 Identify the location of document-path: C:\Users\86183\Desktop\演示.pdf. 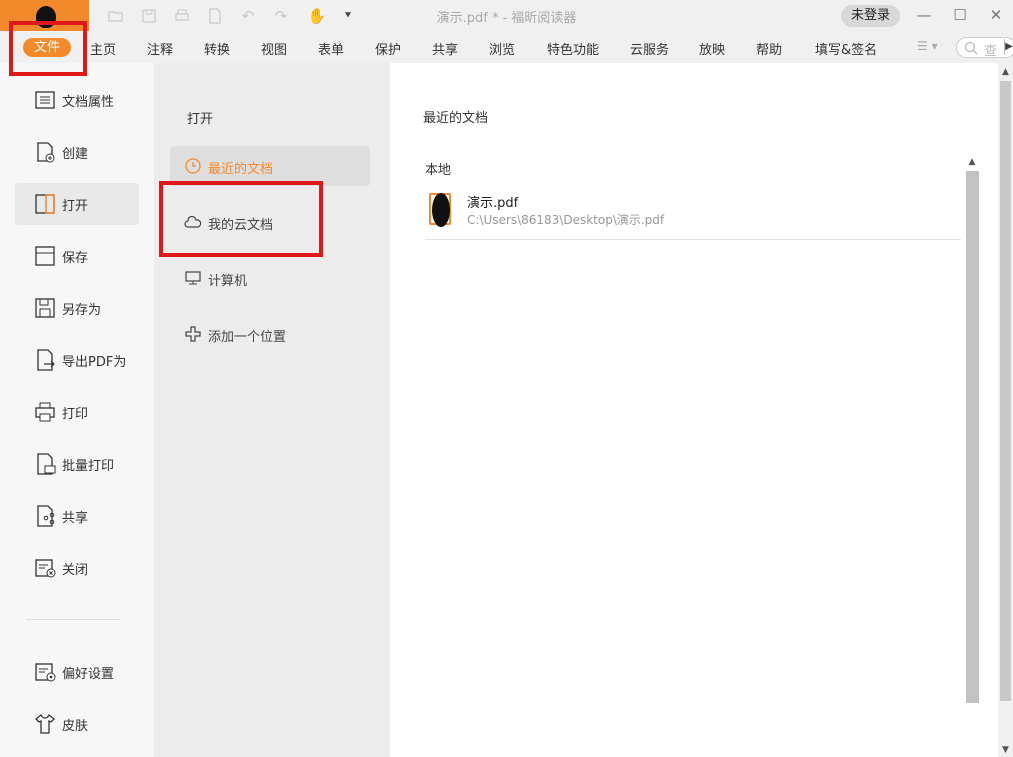
(566, 220).